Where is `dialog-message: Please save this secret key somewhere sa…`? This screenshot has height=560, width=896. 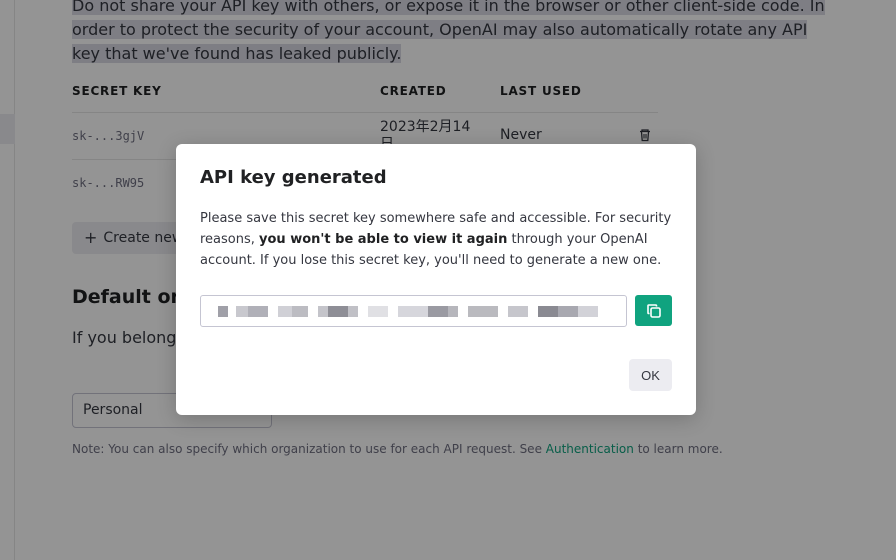
dialog-message: Please save this secret key somewhere sa… is located at coordinates (436, 239).